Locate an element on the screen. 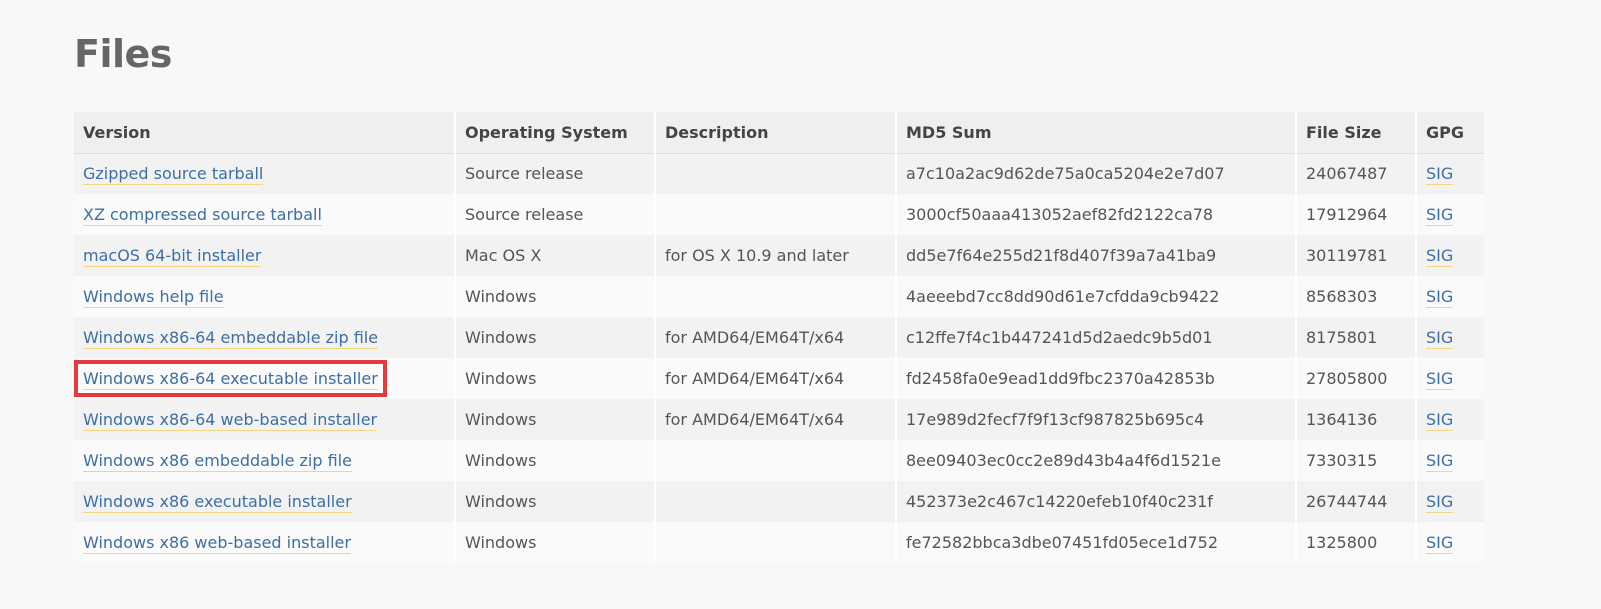 The image size is (1601, 609). header-md5-sum: MD5 Sum is located at coordinates (1096, 133).